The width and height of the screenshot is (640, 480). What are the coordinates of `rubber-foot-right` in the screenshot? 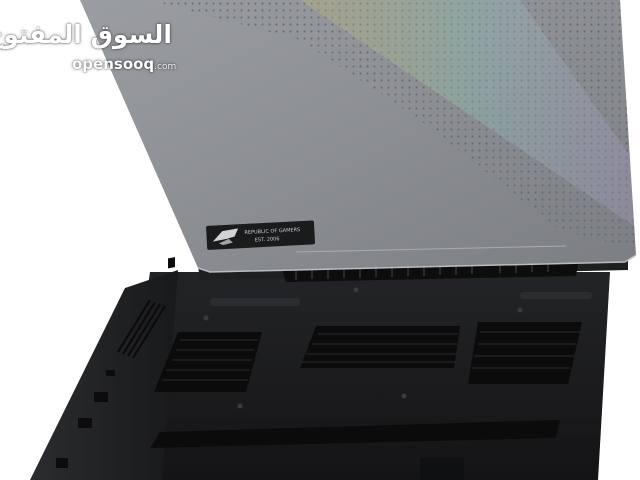 It's located at (556, 295).